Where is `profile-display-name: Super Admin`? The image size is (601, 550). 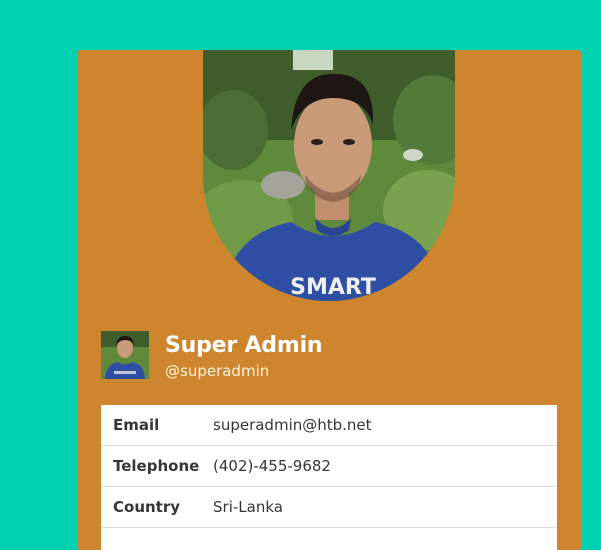
profile-display-name: Super Admin is located at coordinates (243, 346).